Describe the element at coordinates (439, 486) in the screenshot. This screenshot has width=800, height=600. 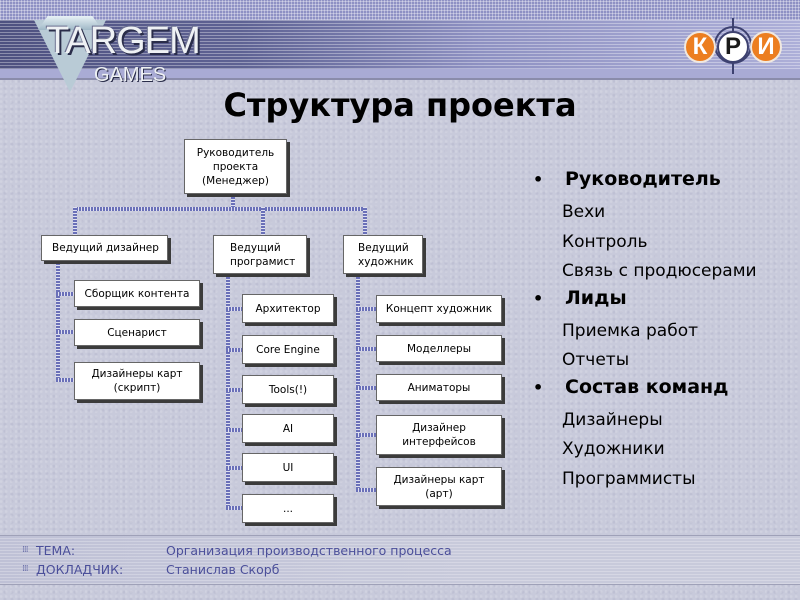
I see `org-node-map-designers-art: Дизайнеры карт (арт)` at that location.